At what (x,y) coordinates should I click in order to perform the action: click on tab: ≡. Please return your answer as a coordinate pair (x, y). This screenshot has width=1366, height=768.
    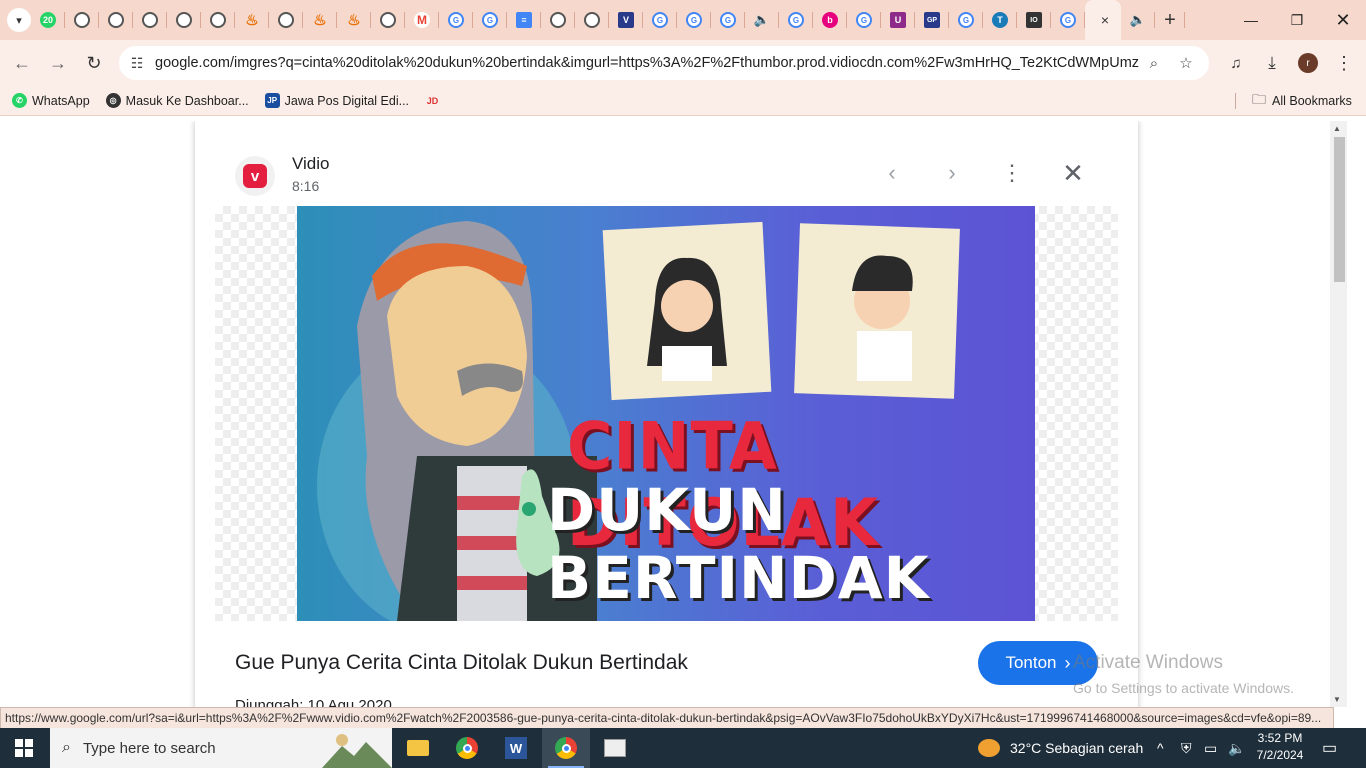
    Looking at the image, I should click on (524, 20).